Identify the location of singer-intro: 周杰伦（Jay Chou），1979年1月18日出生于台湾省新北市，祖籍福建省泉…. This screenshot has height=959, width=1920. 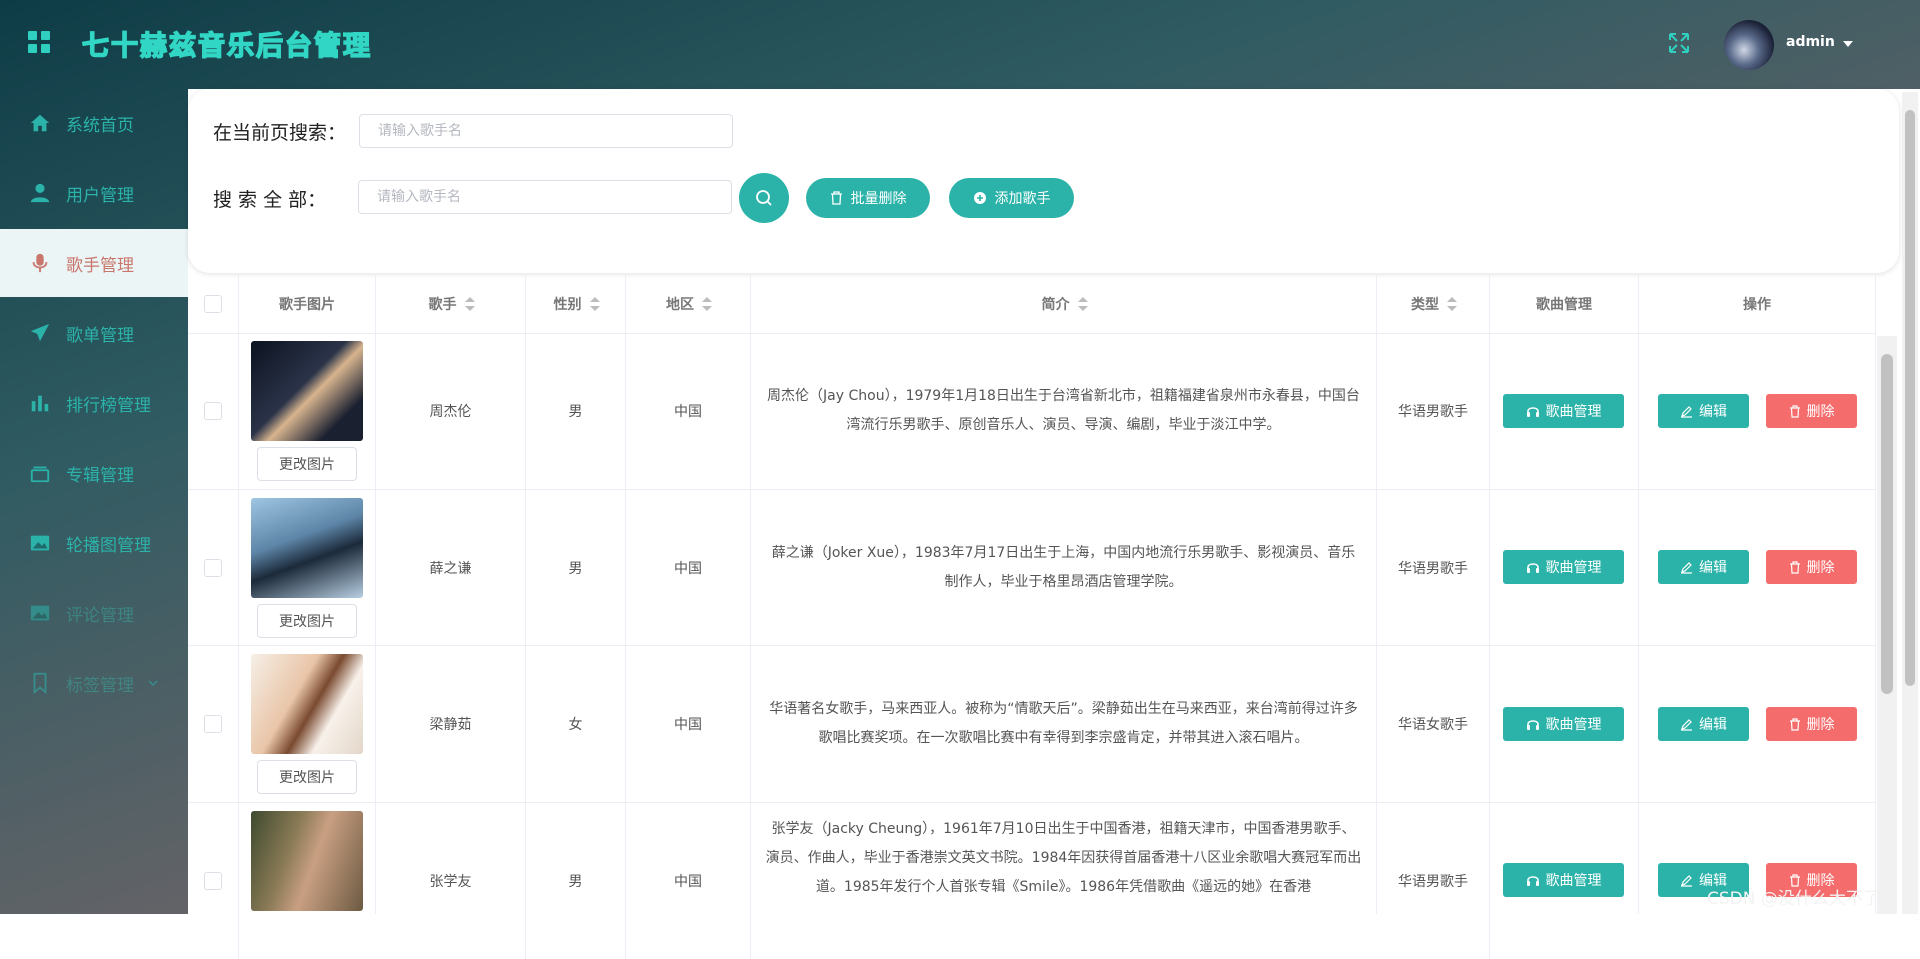
(1063, 410).